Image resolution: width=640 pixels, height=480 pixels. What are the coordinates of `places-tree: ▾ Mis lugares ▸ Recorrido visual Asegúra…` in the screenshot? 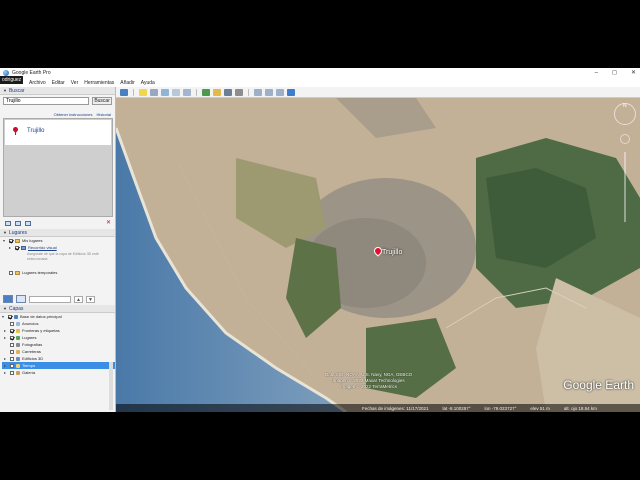 It's located at (57, 265).